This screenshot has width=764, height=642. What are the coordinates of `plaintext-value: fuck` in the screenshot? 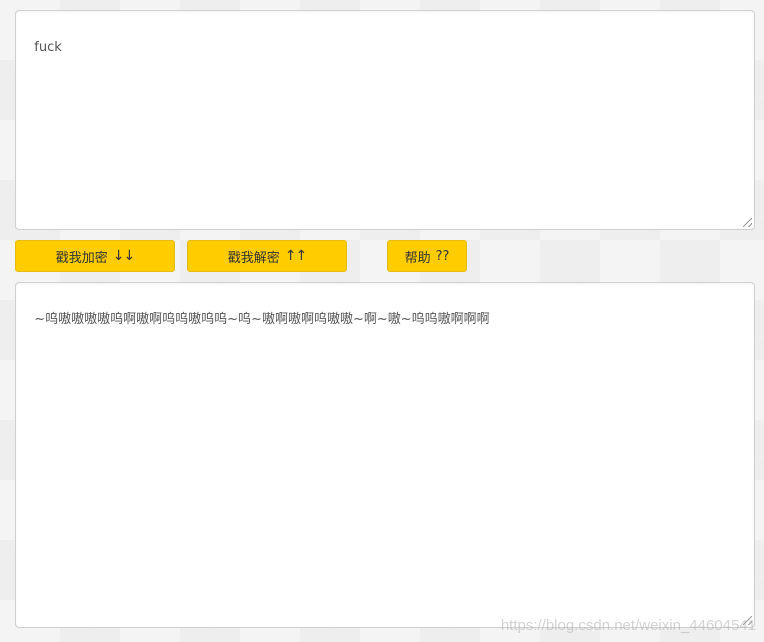 It's located at (48, 47).